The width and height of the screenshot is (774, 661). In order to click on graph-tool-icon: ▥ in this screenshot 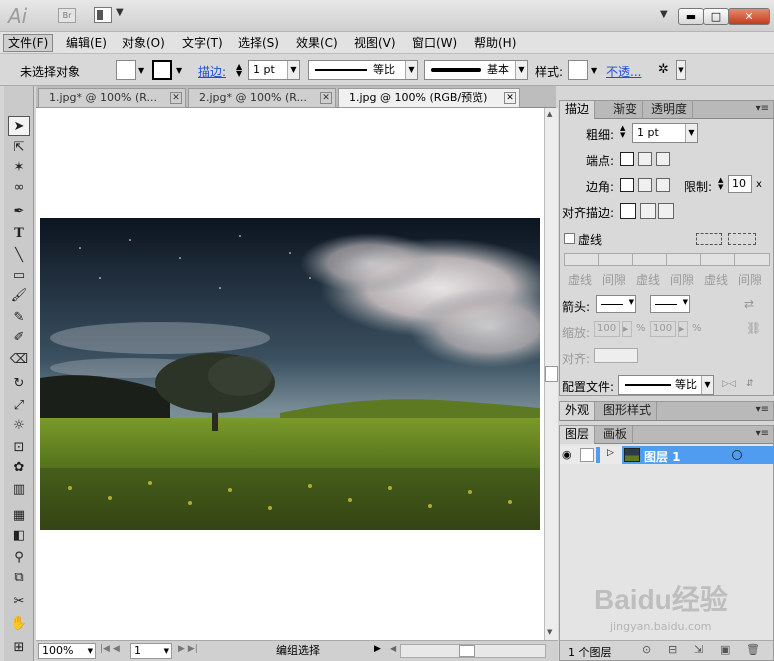, I will do `click(19, 490)`.